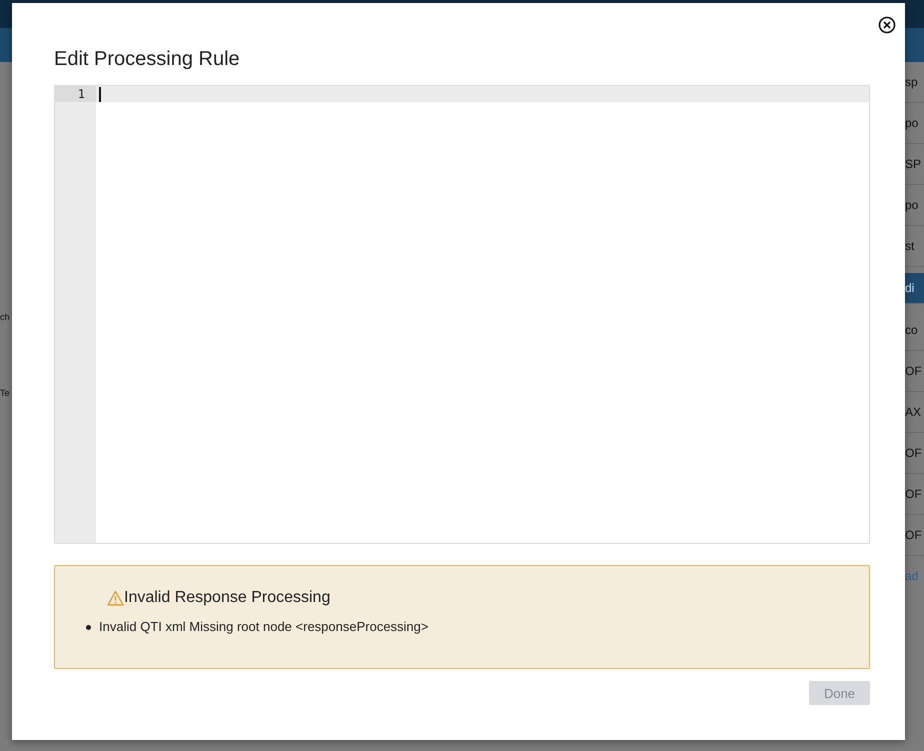  Describe the element at coordinates (5, 317) in the screenshot. I see `background-text: ch` at that location.